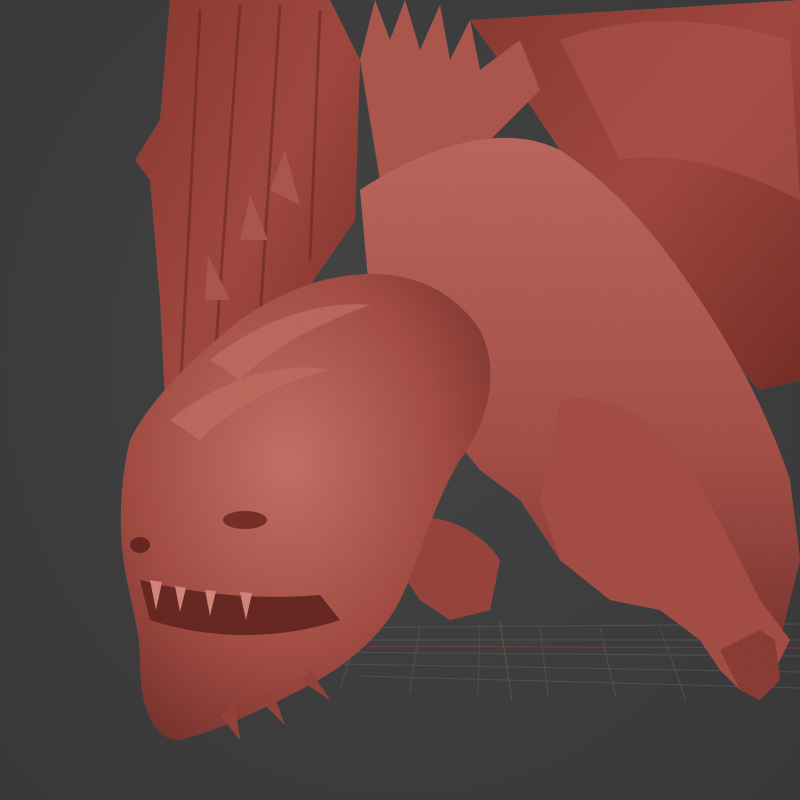 The height and width of the screenshot is (800, 800). Describe the element at coordinates (245, 520) in the screenshot. I see `dragon-eye` at that location.